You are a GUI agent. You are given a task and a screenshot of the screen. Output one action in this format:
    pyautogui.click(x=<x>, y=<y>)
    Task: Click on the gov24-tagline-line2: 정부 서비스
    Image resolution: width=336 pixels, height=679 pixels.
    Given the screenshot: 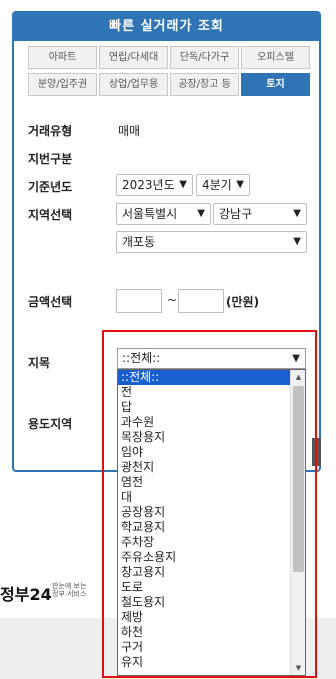 What is the action you would take?
    pyautogui.click(x=69, y=594)
    